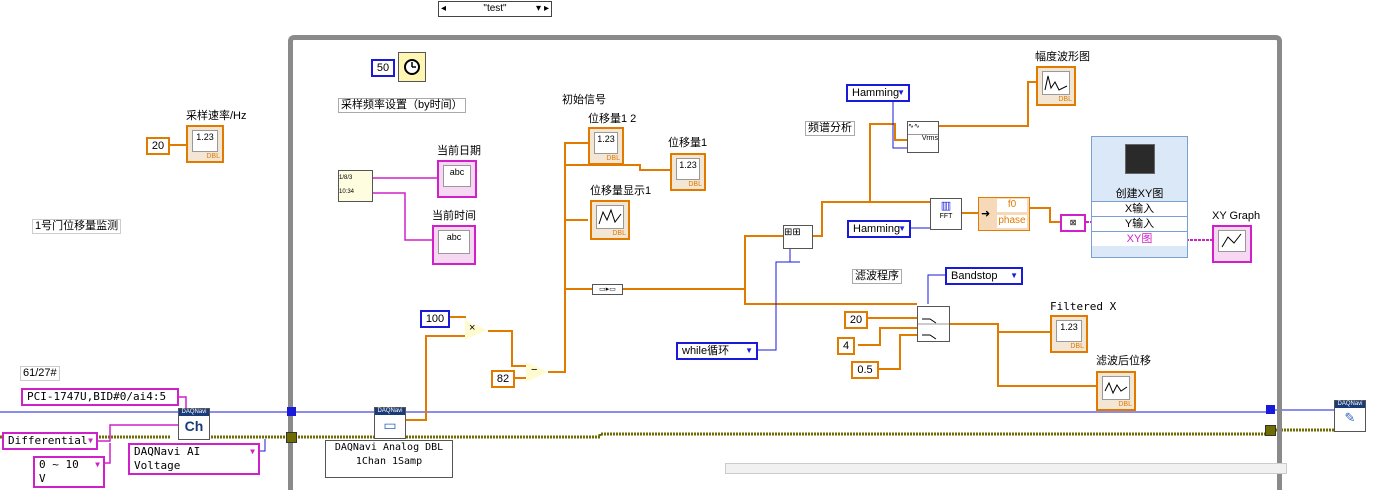  Describe the element at coordinates (1065, 99) in the screenshot. I see `dbl-tag-5: DBL` at that location.